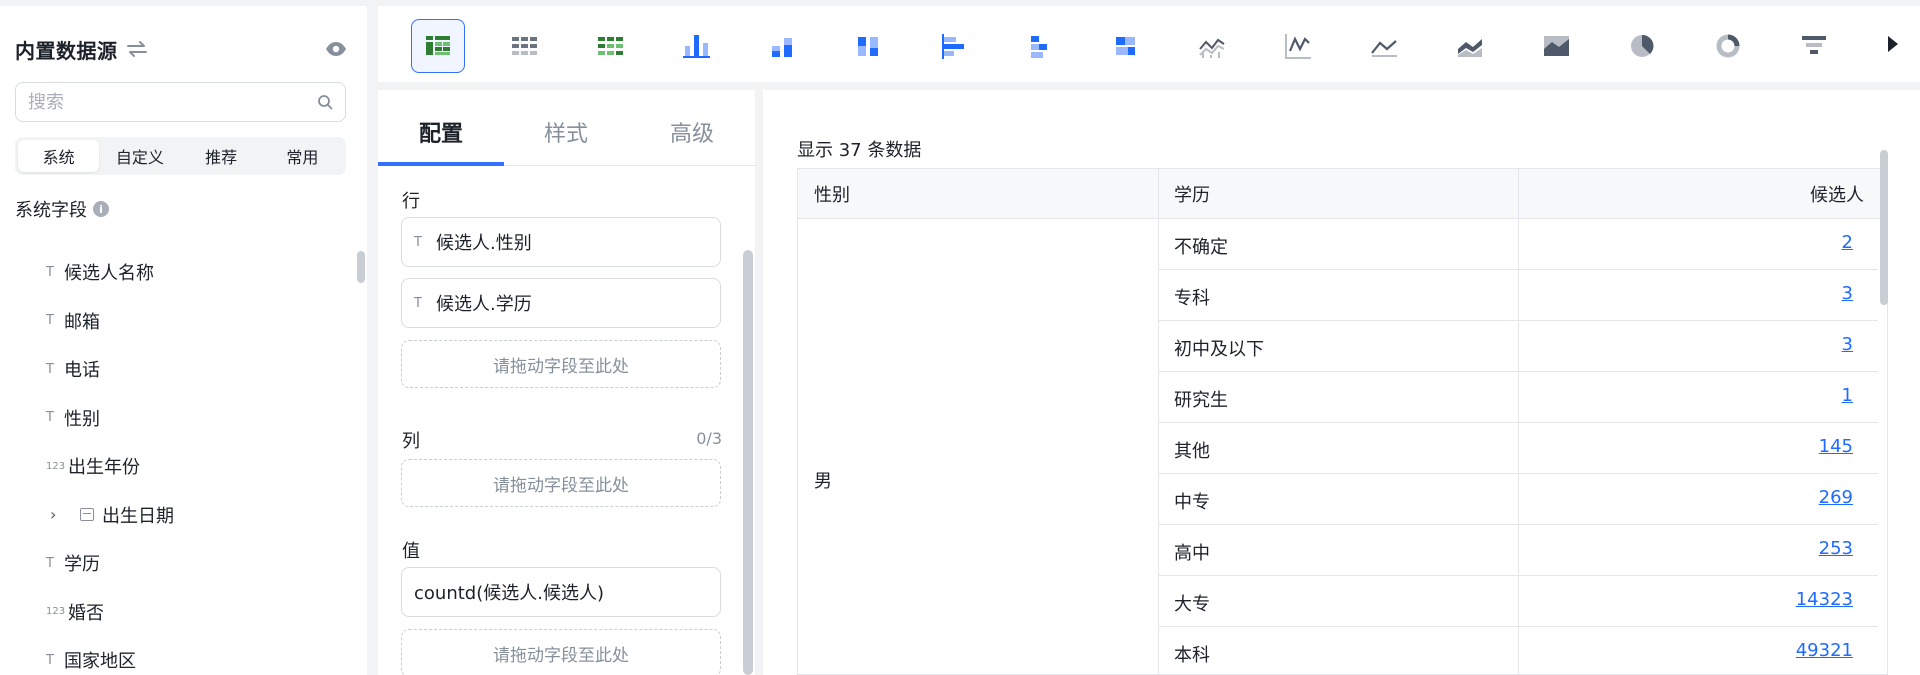  I want to click on rows-label: 行, so click(411, 201).